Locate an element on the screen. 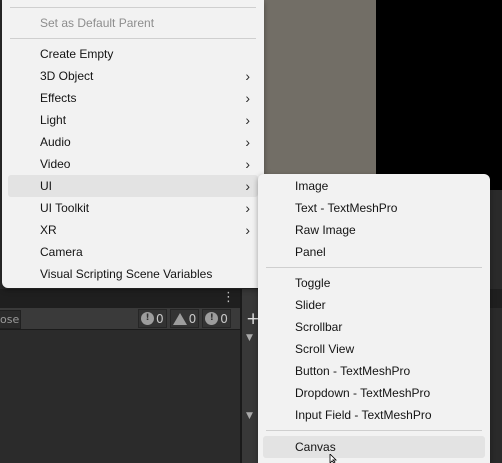 This screenshot has width=502, height=463. menu-item-label: Toggle is located at coordinates (313, 283).